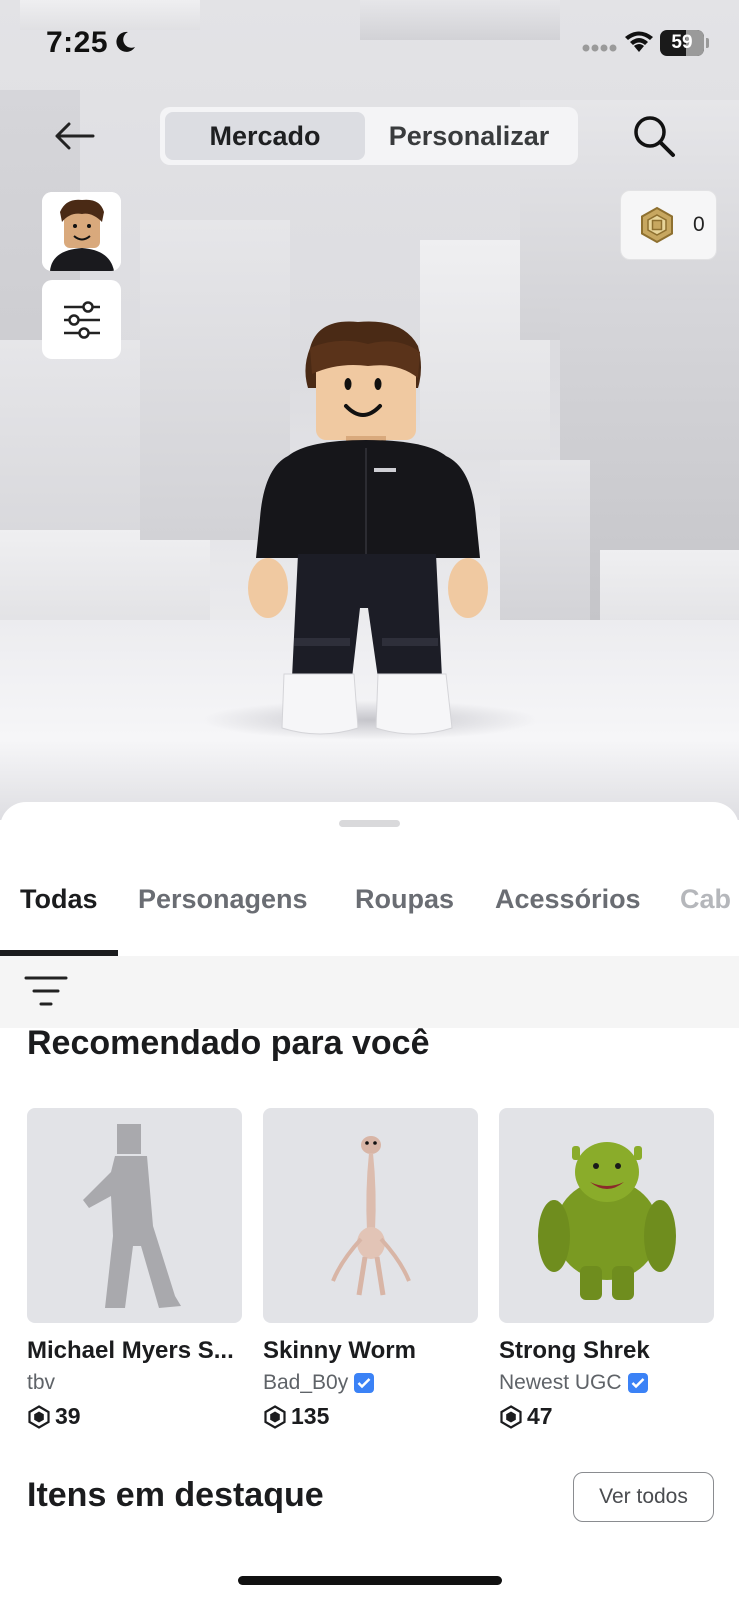 The image size is (739, 1600). What do you see at coordinates (369, 45) in the screenshot?
I see `status-bar: 7:25 59` at bounding box center [369, 45].